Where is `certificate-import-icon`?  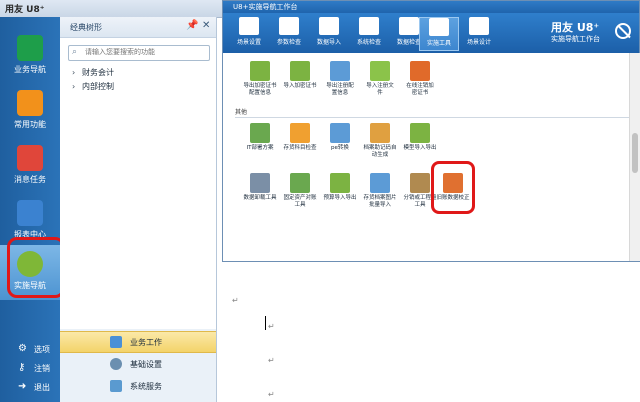
certificate-import-icon is located at coordinates (300, 71).